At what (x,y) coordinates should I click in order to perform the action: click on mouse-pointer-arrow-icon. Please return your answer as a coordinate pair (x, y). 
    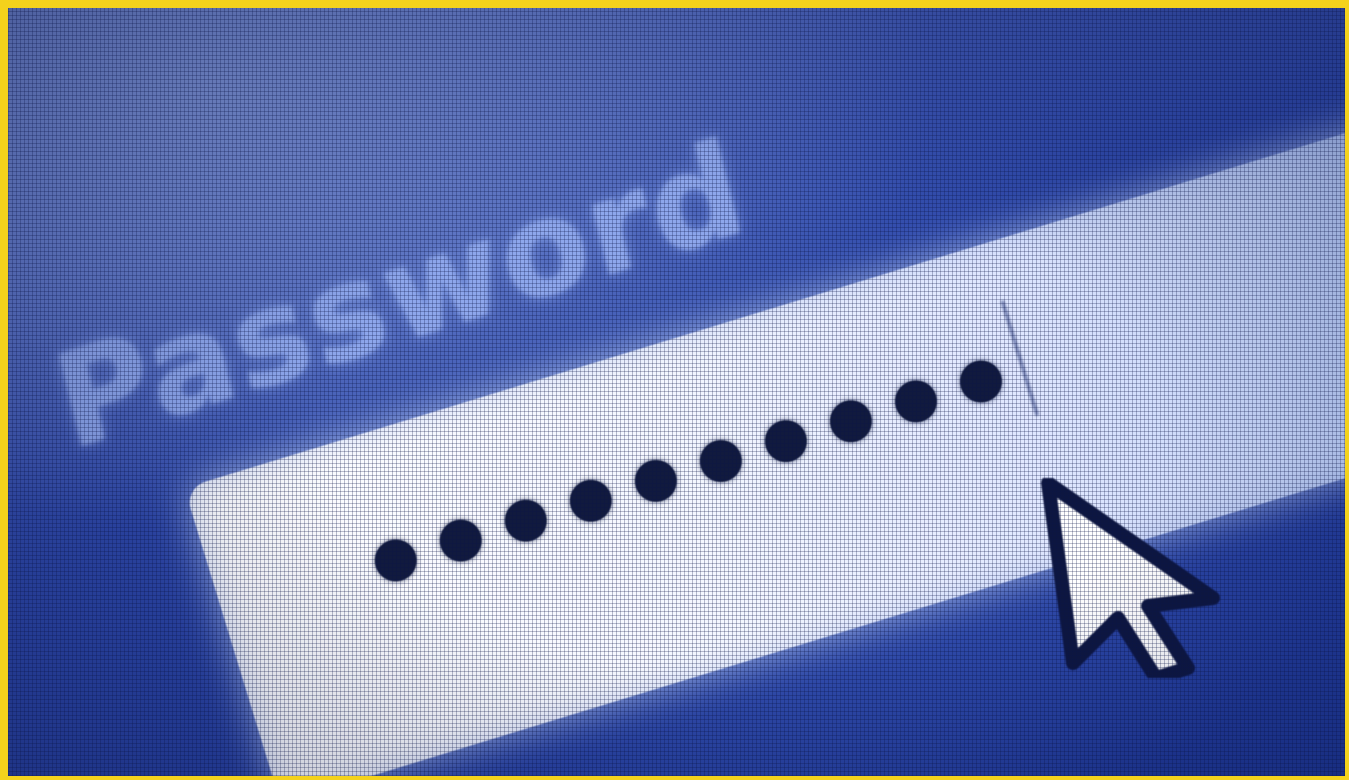
    Looking at the image, I should click on (1130, 578).